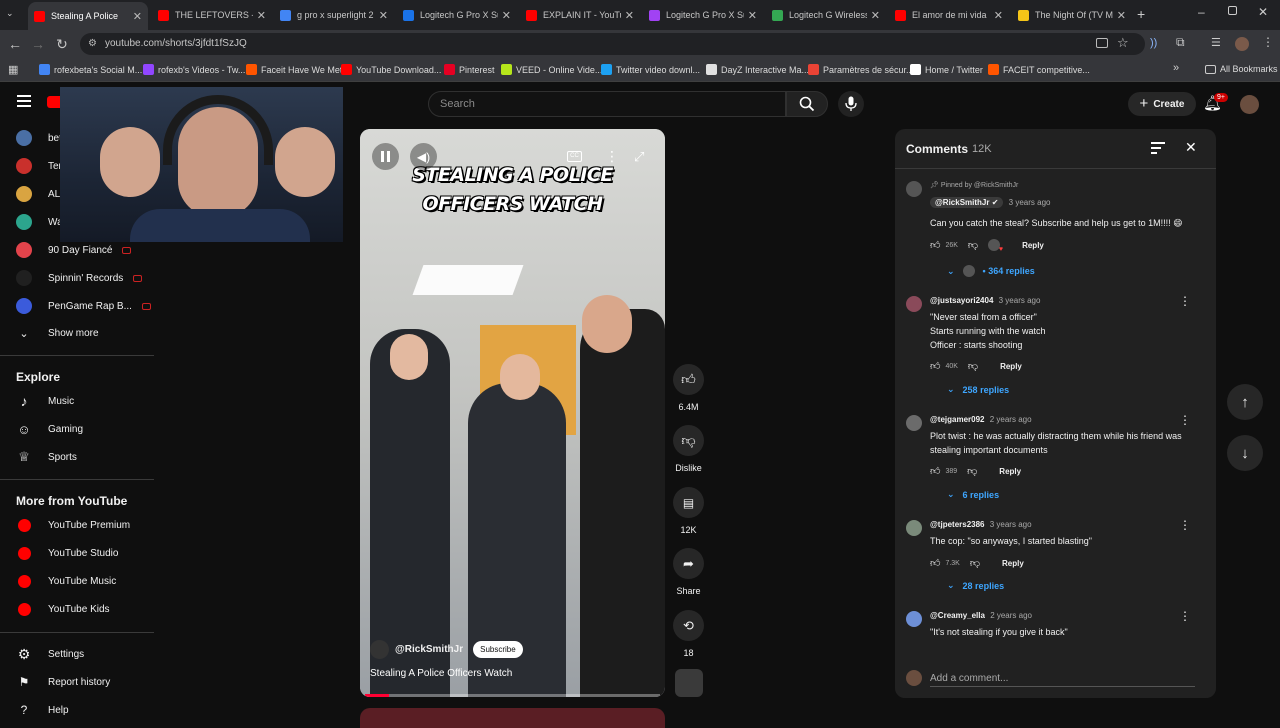  What do you see at coordinates (957, 524) in the screenshot?
I see `comment-author: @tjpeters2386` at bounding box center [957, 524].